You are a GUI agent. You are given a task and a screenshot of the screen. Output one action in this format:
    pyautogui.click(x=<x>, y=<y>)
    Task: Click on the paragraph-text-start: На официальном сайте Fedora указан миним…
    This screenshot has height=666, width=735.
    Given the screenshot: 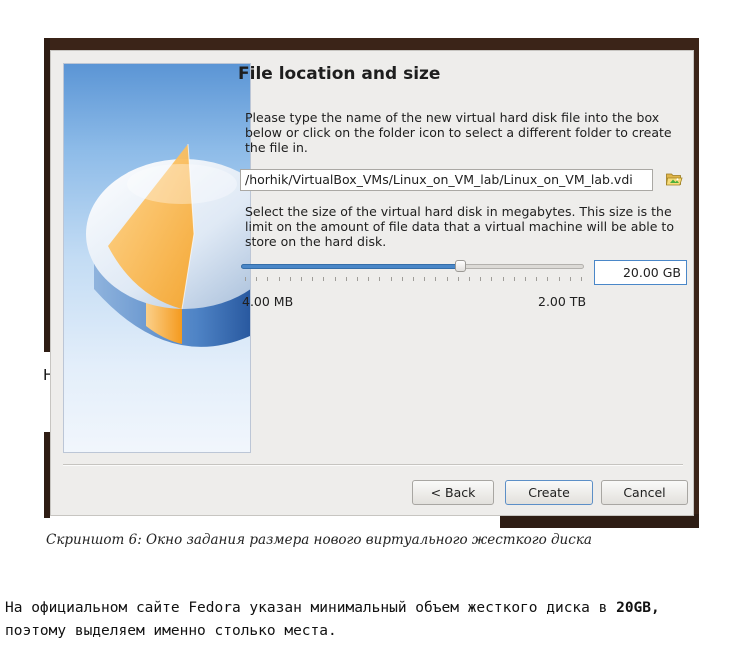 What is the action you would take?
    pyautogui.click(x=311, y=608)
    